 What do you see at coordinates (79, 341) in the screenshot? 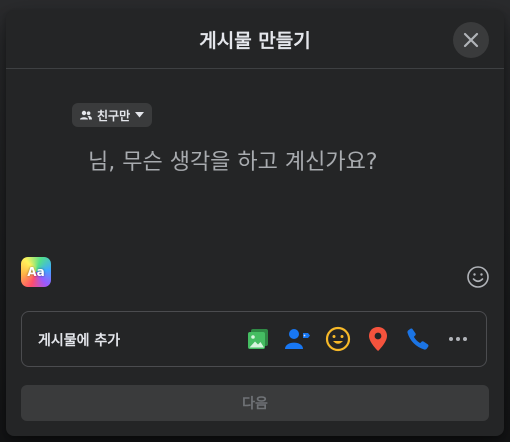
I see `add-to-post-label: 게시물에 추가` at bounding box center [79, 341].